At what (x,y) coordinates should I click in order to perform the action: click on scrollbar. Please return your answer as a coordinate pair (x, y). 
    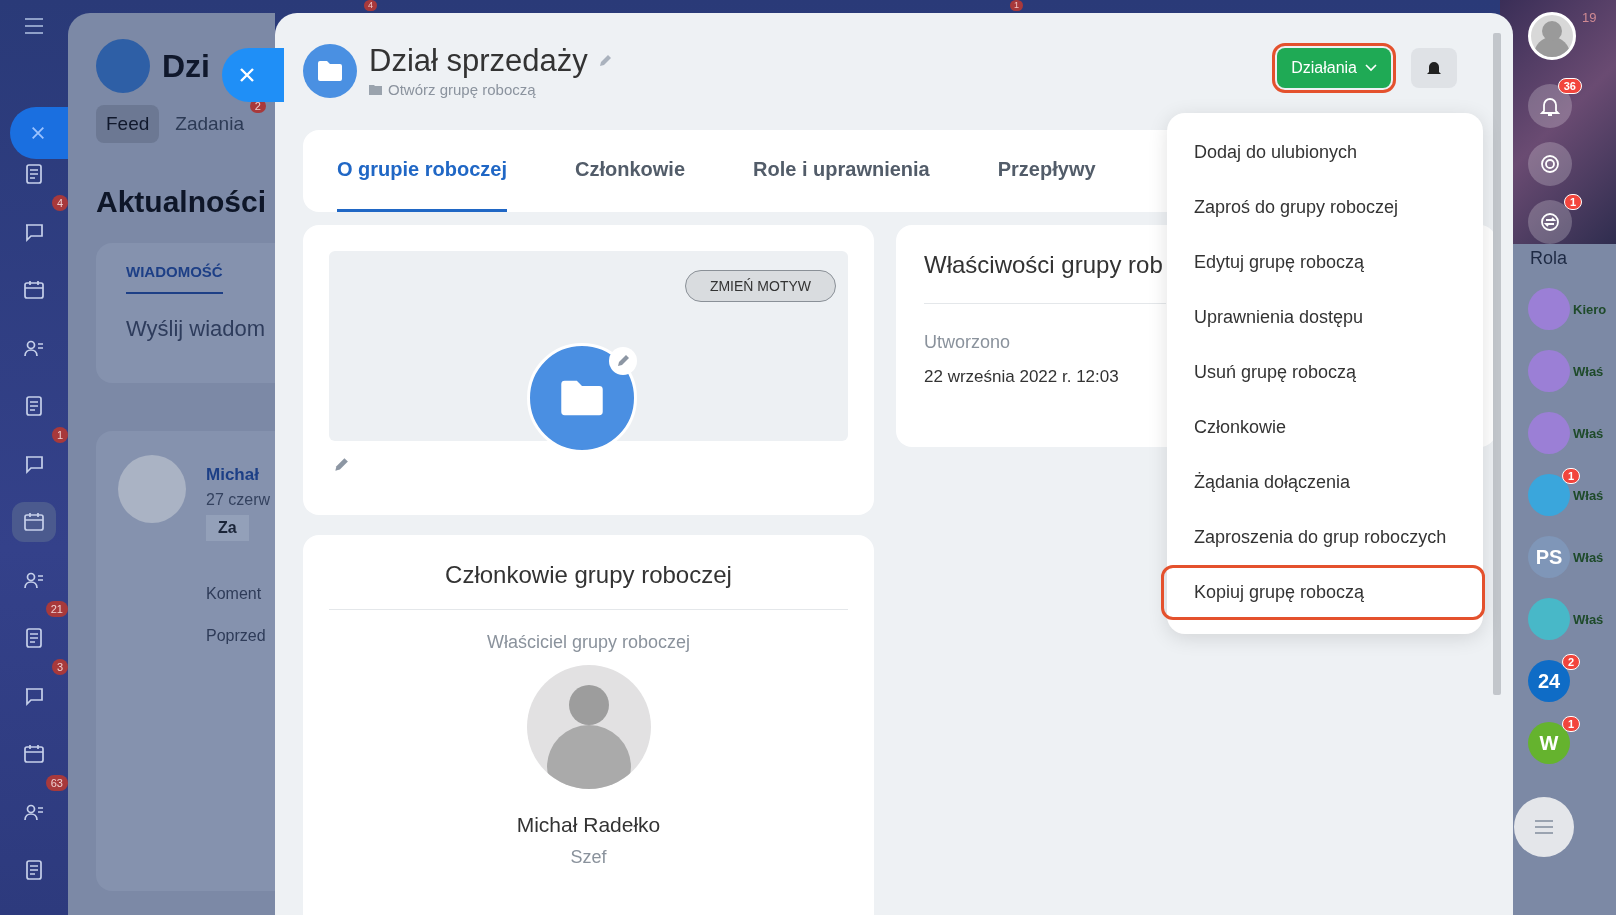
    Looking at the image, I should click on (1497, 364).